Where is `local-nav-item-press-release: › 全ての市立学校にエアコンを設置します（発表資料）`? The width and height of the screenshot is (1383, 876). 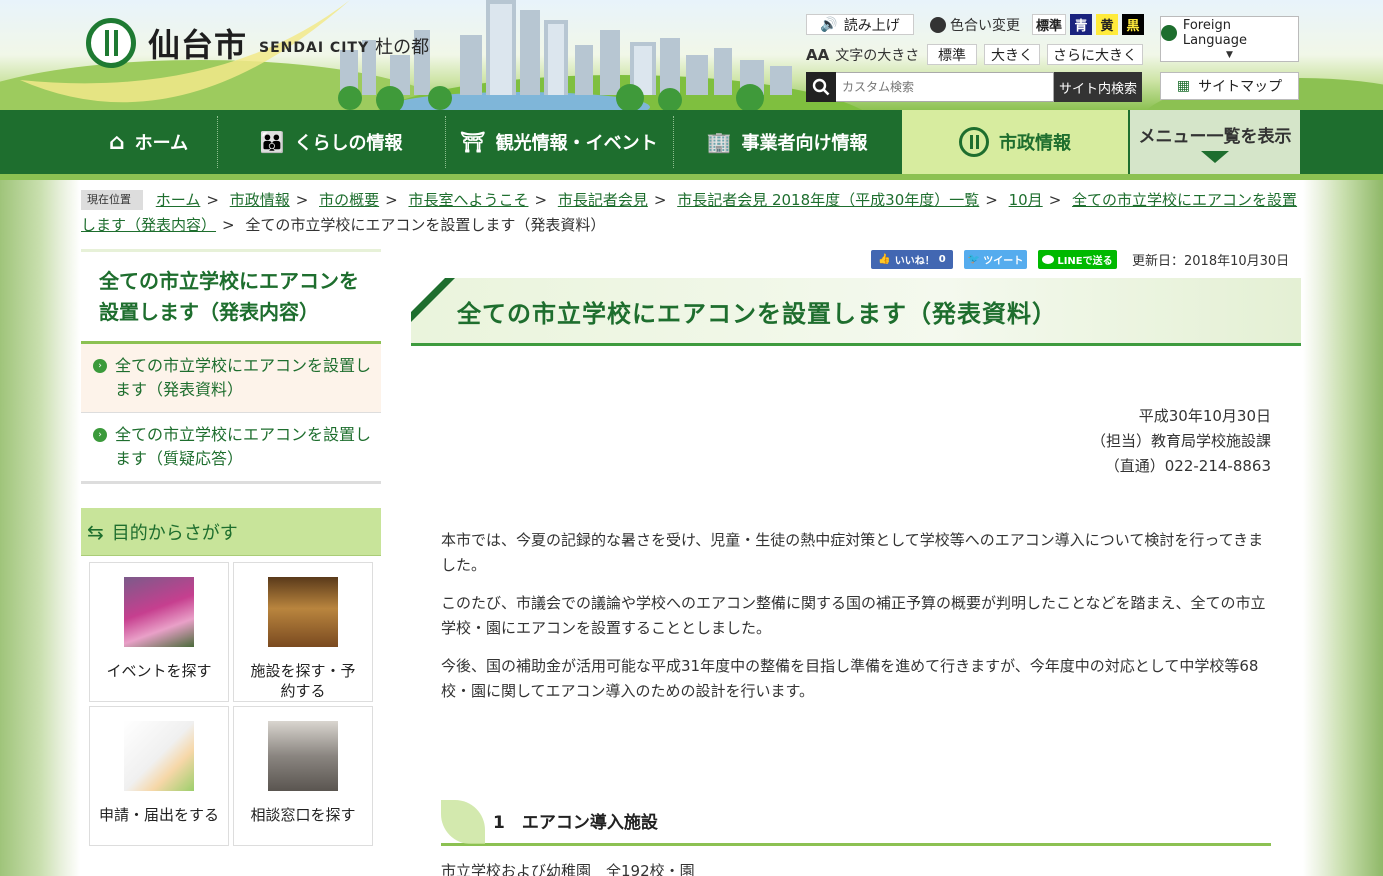 local-nav-item-press-release: › 全ての市立学校にエアコンを設置します（発表資料） is located at coordinates (231, 378).